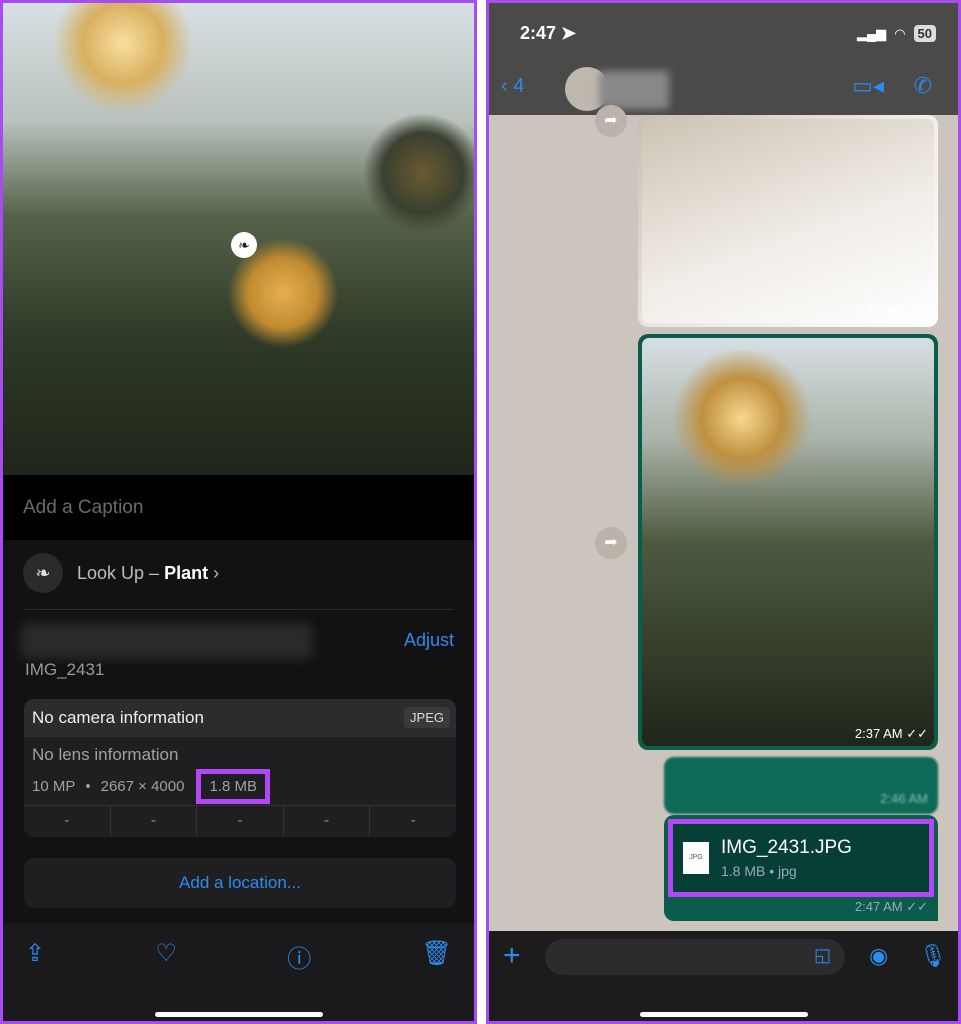  Describe the element at coordinates (166, 975) in the screenshot. I see `heart-icon: ♡` at that location.